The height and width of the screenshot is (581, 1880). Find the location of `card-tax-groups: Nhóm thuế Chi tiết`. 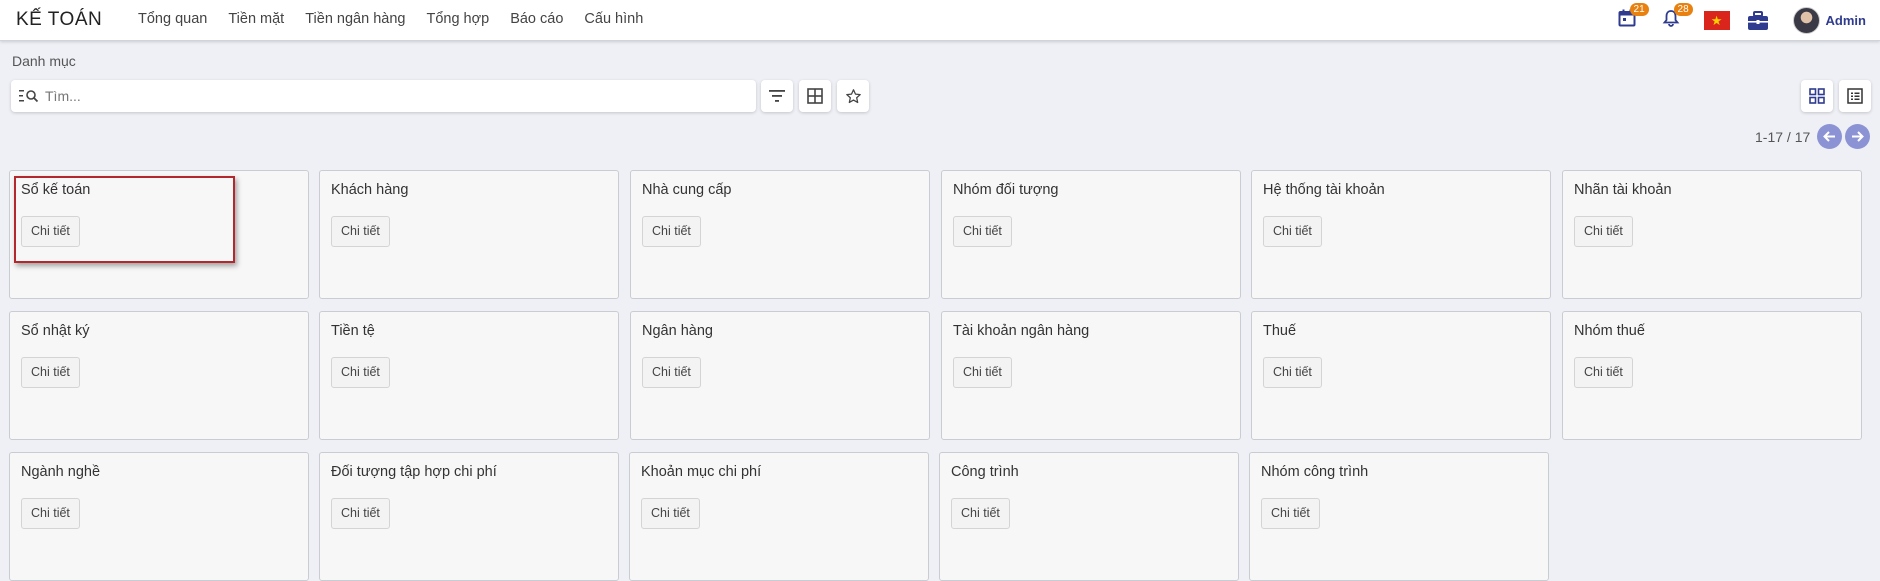

card-tax-groups: Nhóm thuế Chi tiết is located at coordinates (1712, 375).